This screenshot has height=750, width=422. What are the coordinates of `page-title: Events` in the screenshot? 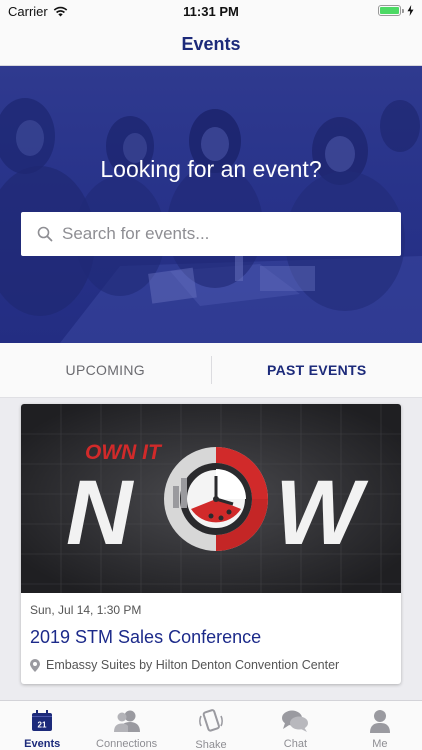 It's located at (211, 44).